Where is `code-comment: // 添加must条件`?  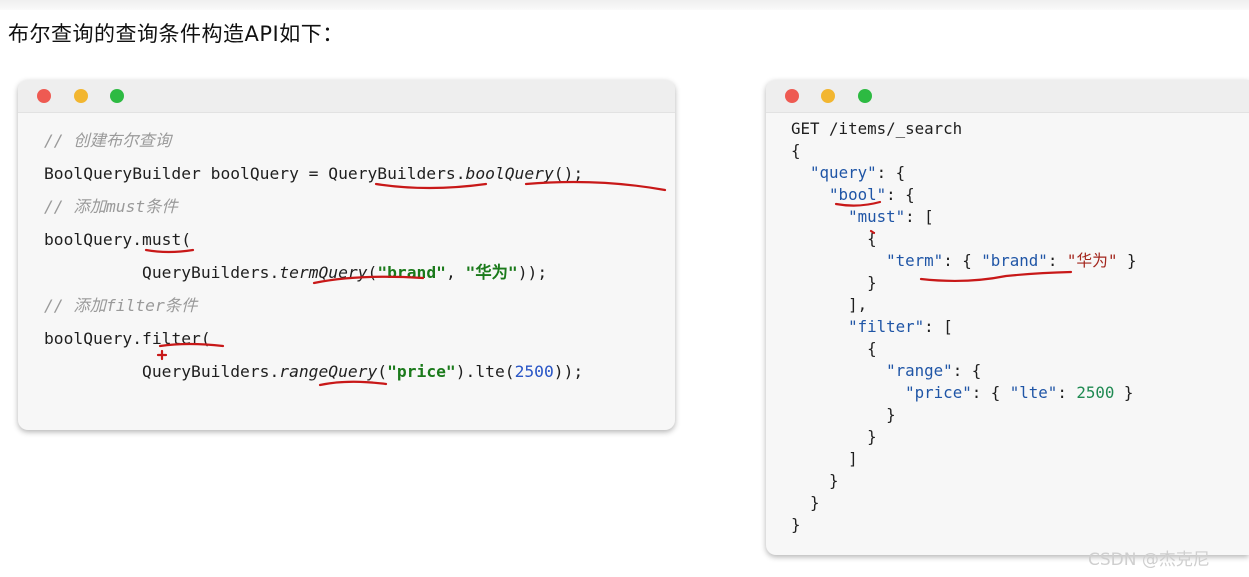
code-comment: // 添加must条件 is located at coordinates (111, 206).